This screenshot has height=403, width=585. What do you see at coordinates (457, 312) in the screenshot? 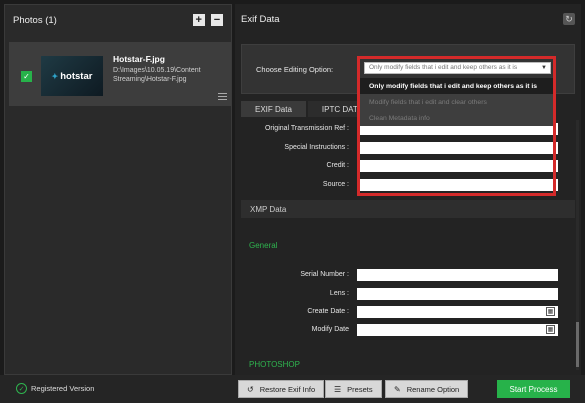
I see `create-date-input: ▦` at bounding box center [457, 312].